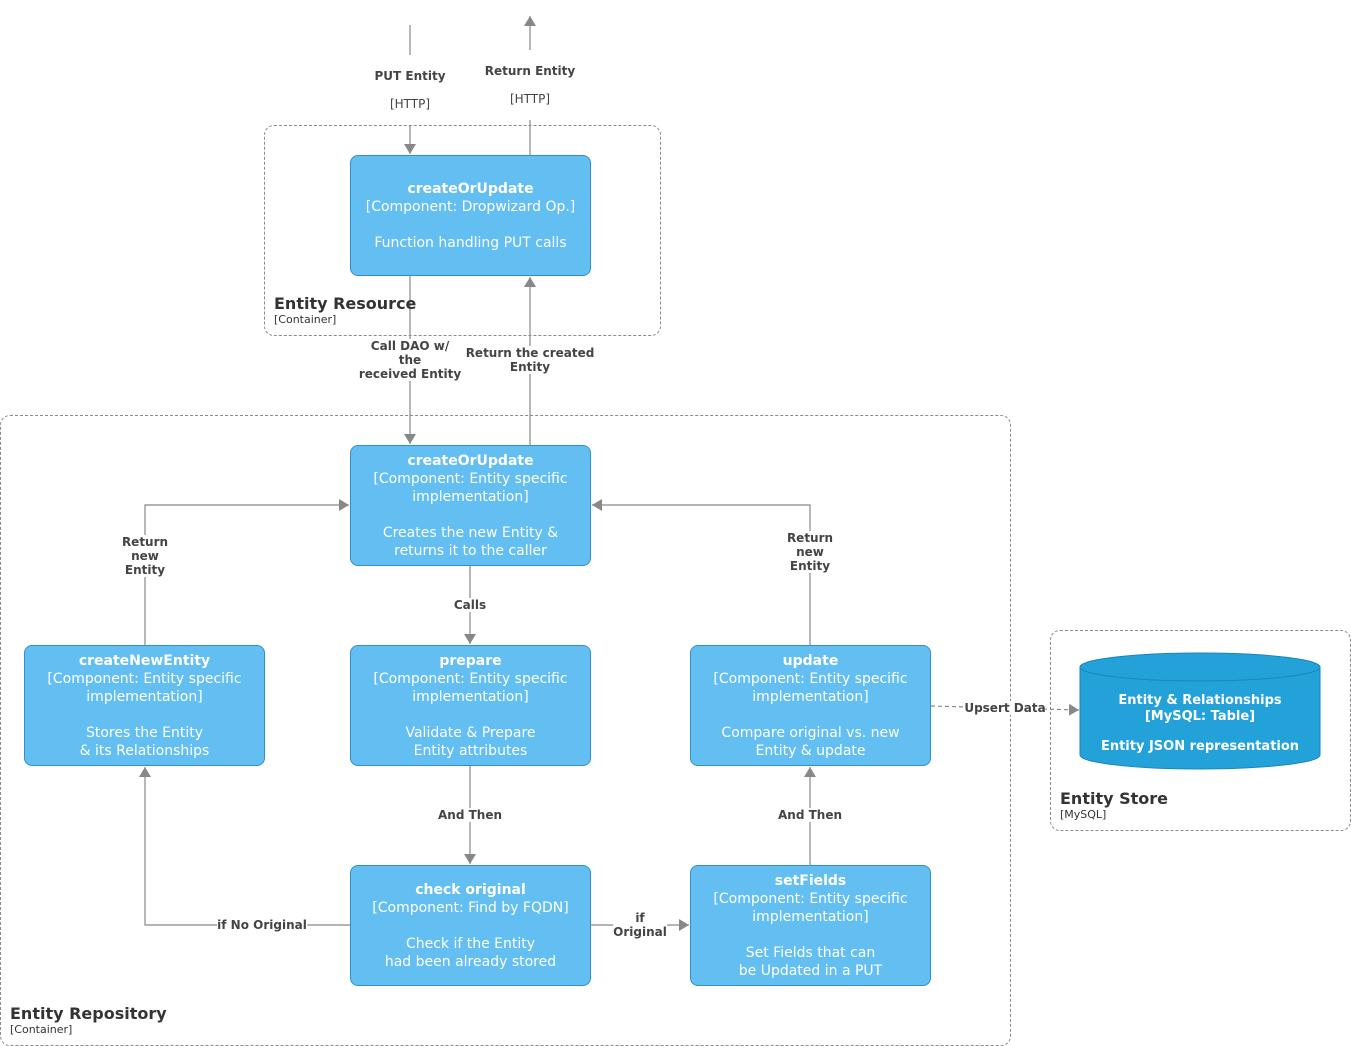 The image size is (1351, 1046). Describe the element at coordinates (810, 880) in the screenshot. I see `component-name: setFields` at that location.